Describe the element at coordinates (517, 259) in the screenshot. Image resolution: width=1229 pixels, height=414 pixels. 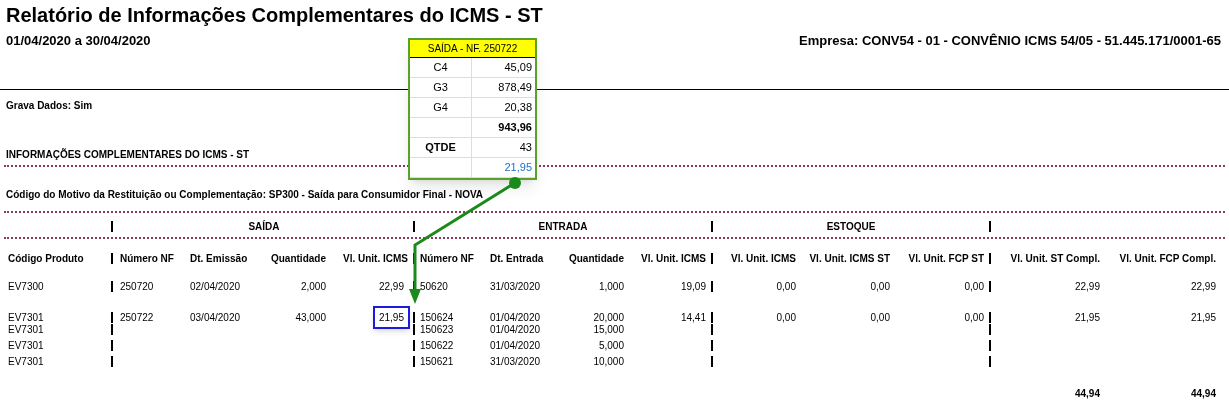
I see `column-header: Dt. Entrada` at that location.